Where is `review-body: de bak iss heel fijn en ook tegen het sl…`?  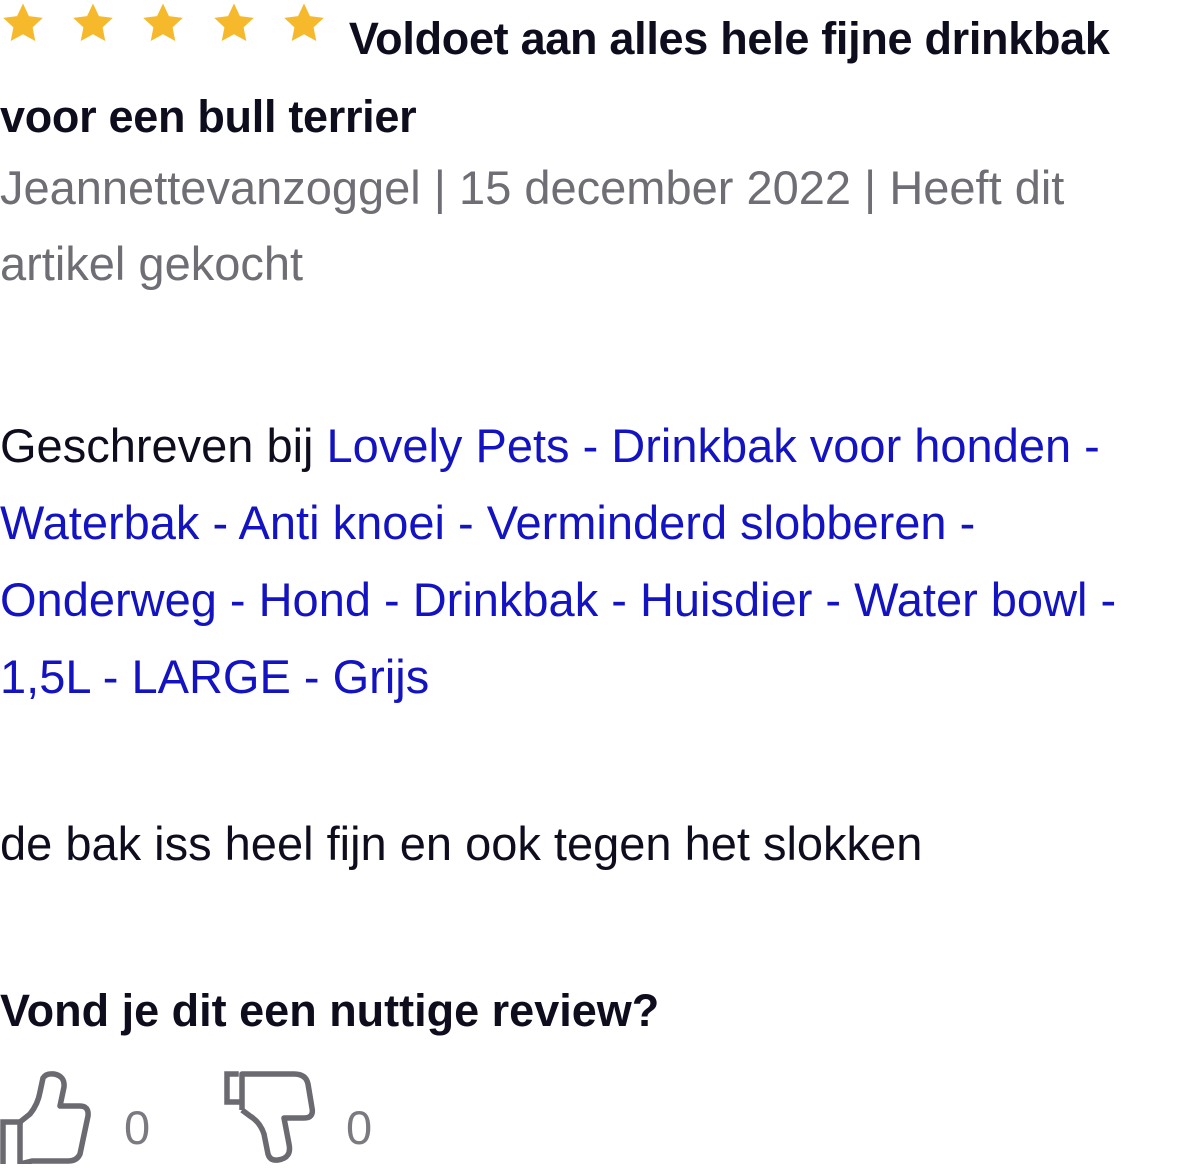 review-body: de bak iss heel fijn en ook tegen het sl… is located at coordinates (461, 843).